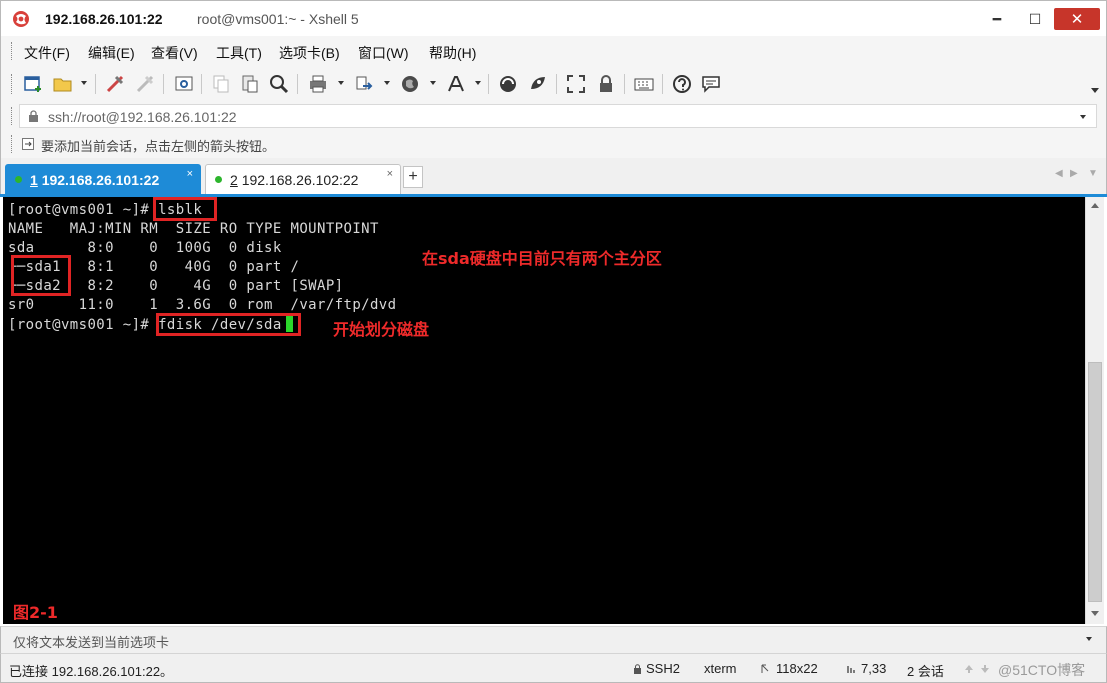  I want to click on connect-icon, so click(115, 84).